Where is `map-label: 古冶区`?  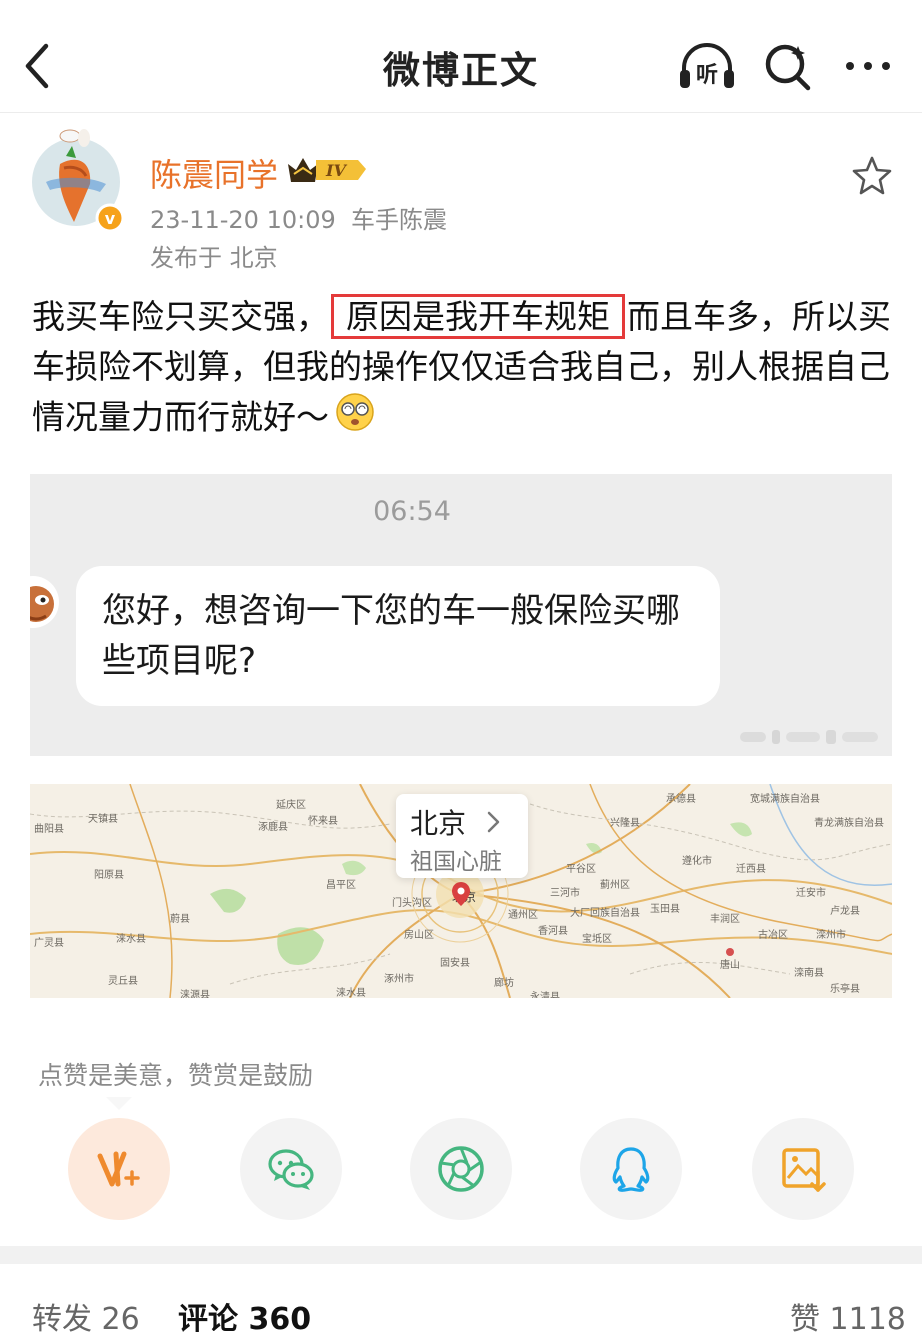
map-label: 古冶区 is located at coordinates (773, 935).